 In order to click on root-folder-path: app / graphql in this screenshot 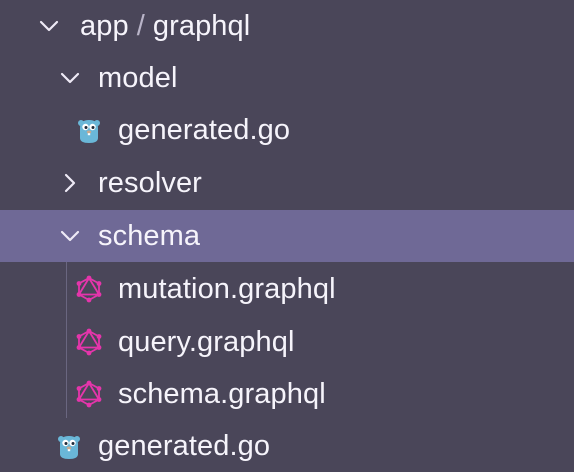, I will do `click(165, 26)`.